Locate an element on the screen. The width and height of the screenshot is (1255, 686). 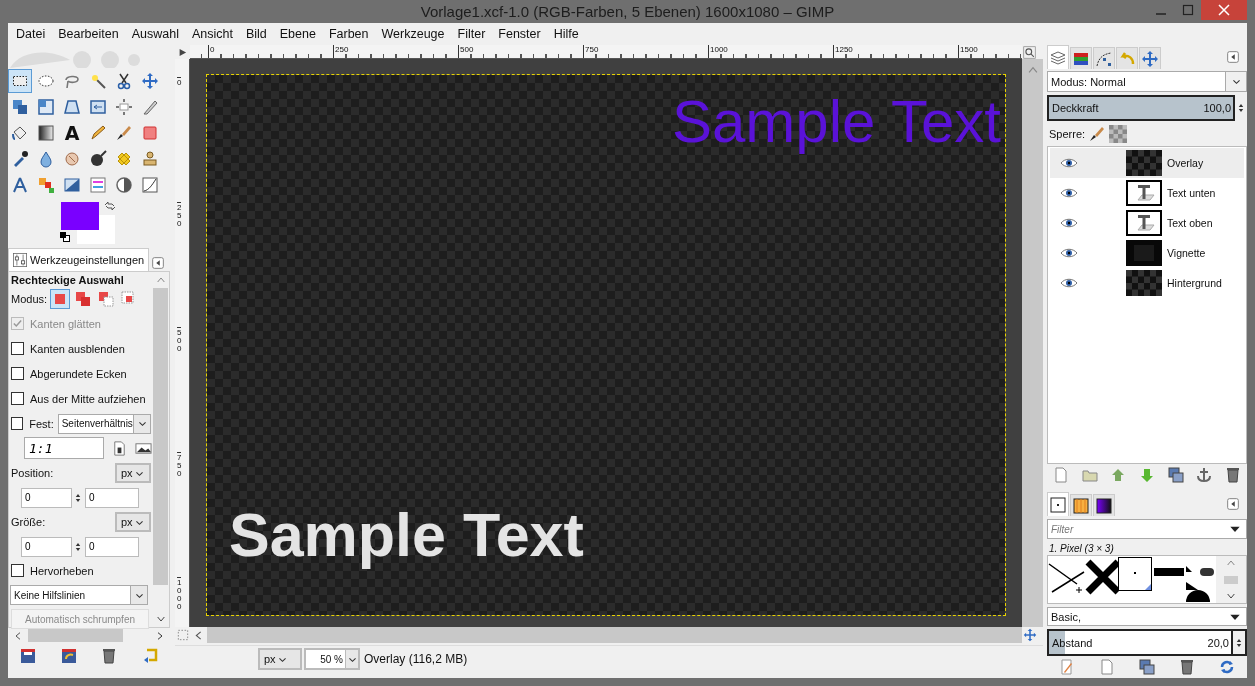
layer-name: Hintergrund is located at coordinates (1194, 283).